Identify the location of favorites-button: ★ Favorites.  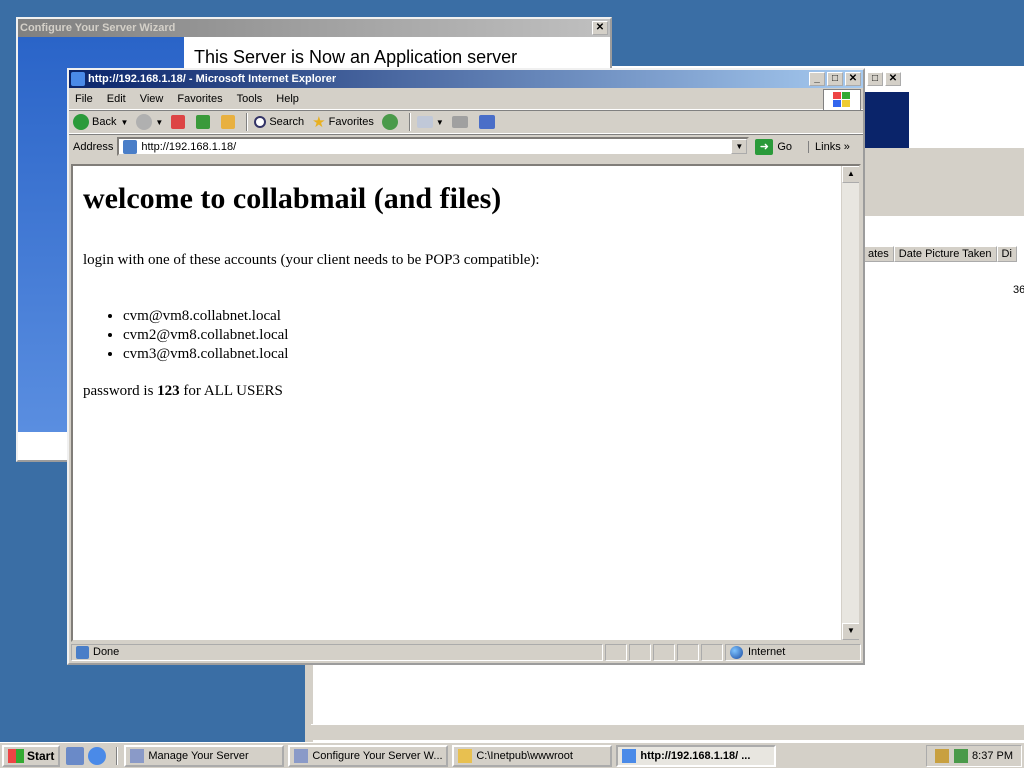
(343, 122).